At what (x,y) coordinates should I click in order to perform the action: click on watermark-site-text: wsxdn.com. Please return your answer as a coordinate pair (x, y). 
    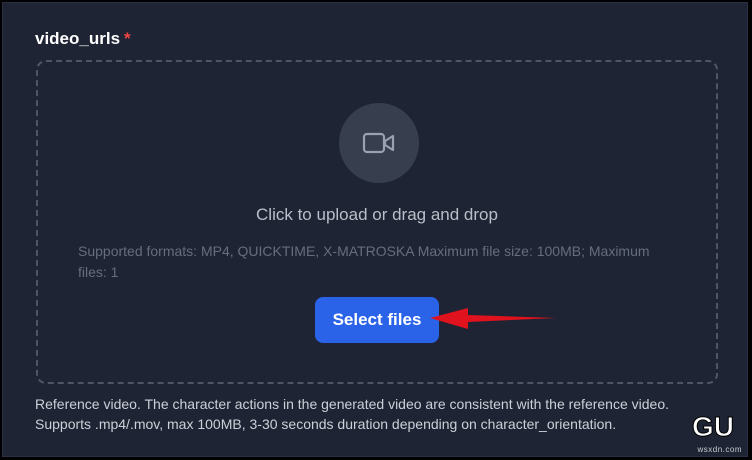
    Looking at the image, I should click on (719, 449).